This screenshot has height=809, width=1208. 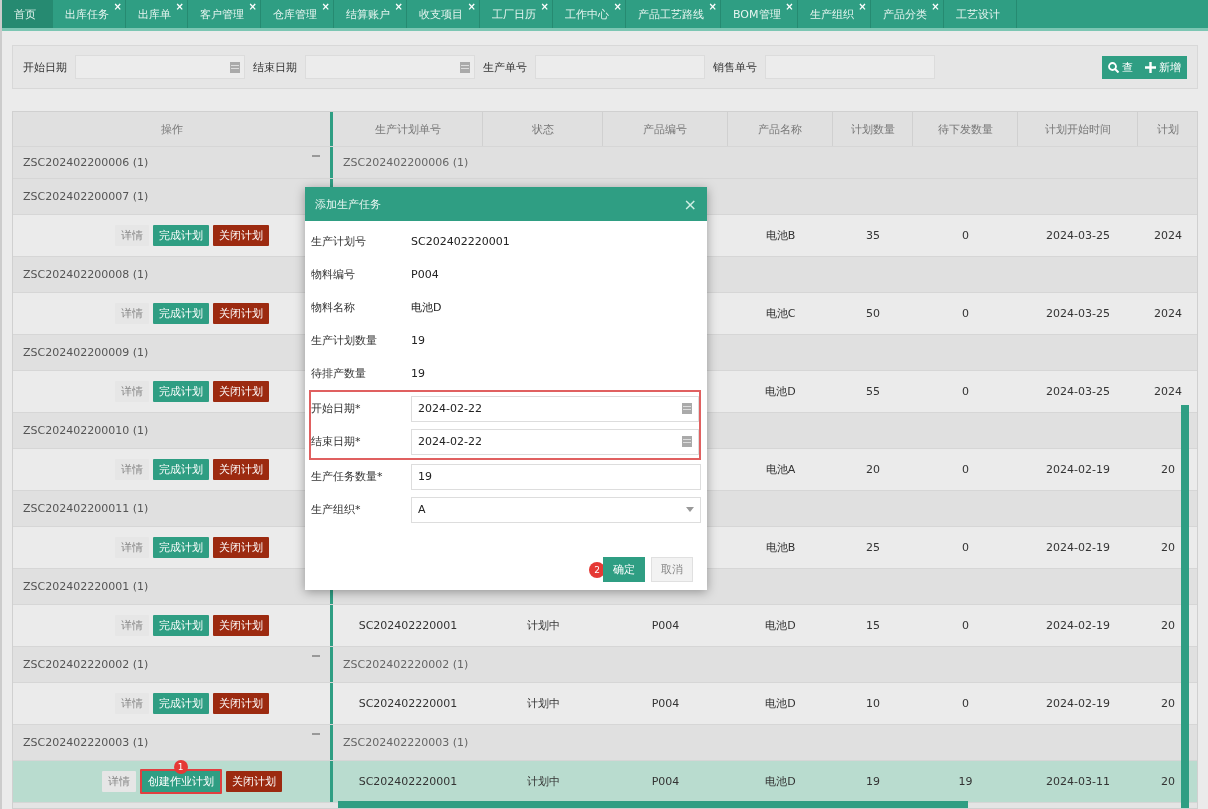 What do you see at coordinates (1167, 129) in the screenshot?
I see `column-header: 计划` at bounding box center [1167, 129].